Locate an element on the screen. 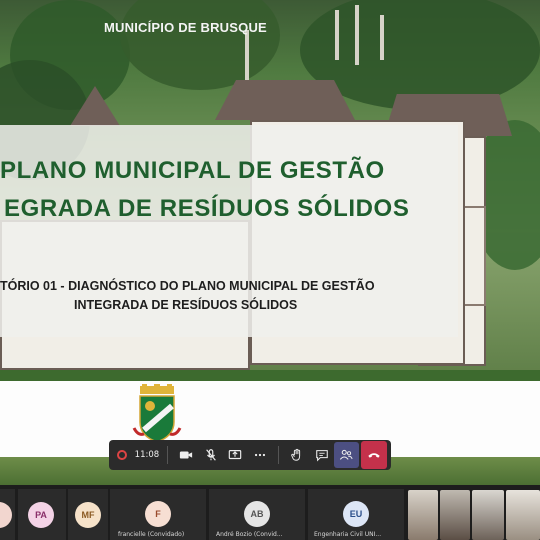  more-icon is located at coordinates (259, 455).